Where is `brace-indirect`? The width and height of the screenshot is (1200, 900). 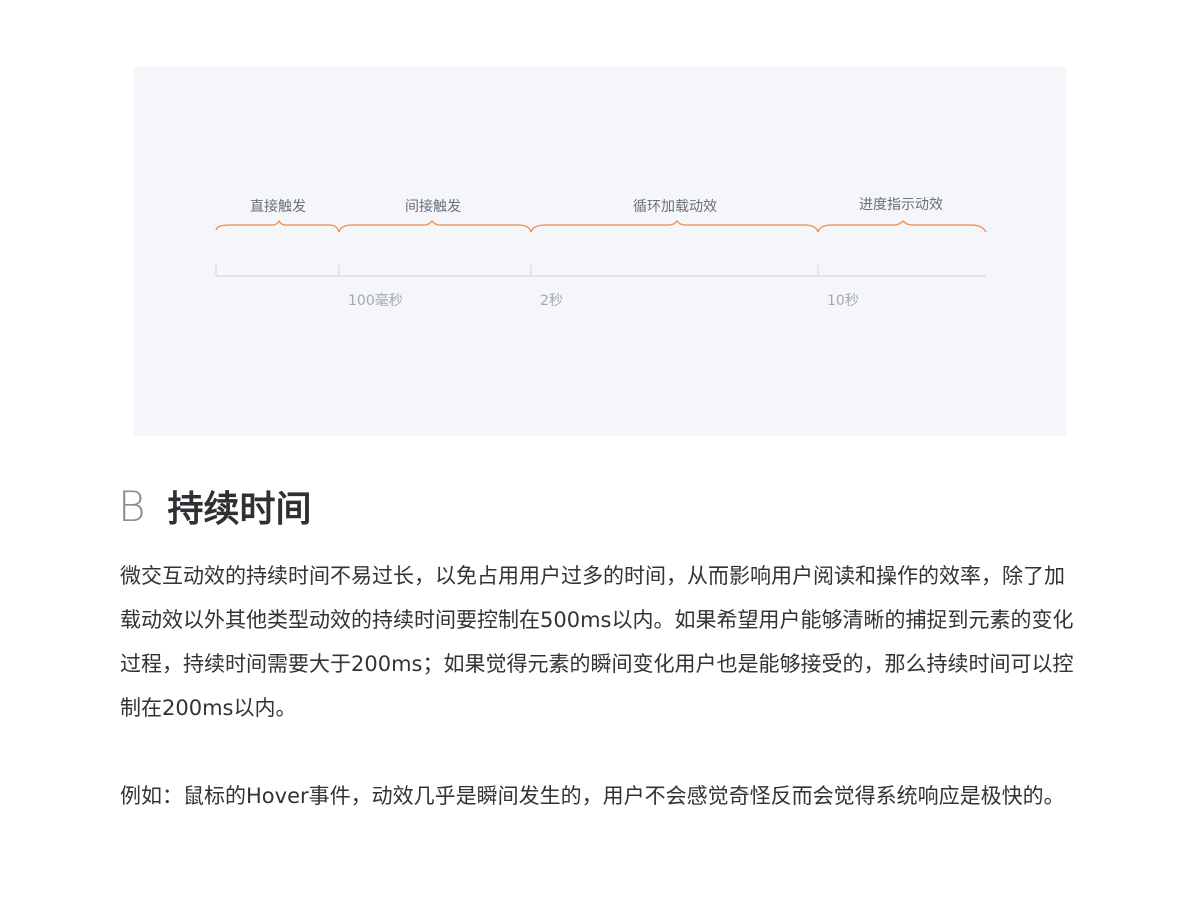 brace-indirect is located at coordinates (435, 226).